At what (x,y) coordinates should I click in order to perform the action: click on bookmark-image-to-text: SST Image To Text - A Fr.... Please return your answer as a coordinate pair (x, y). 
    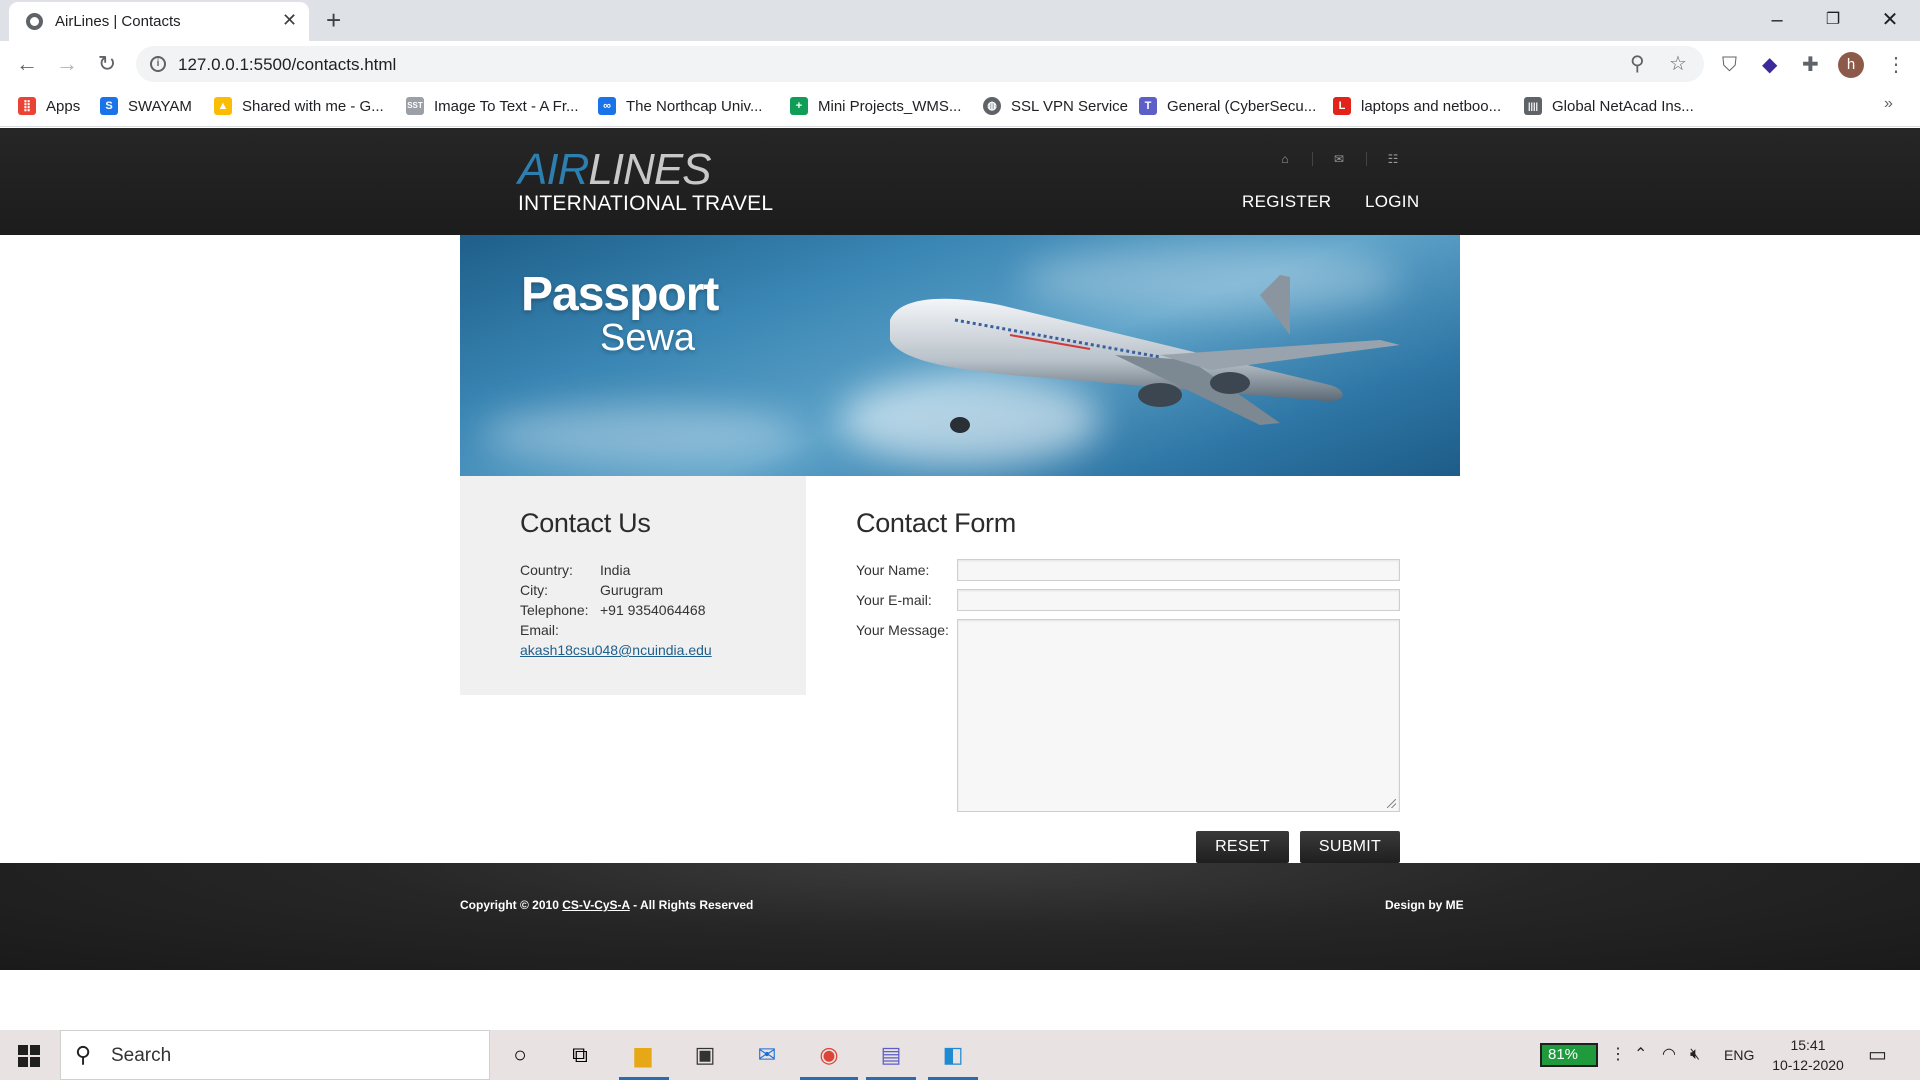
    Looking at the image, I should click on (492, 106).